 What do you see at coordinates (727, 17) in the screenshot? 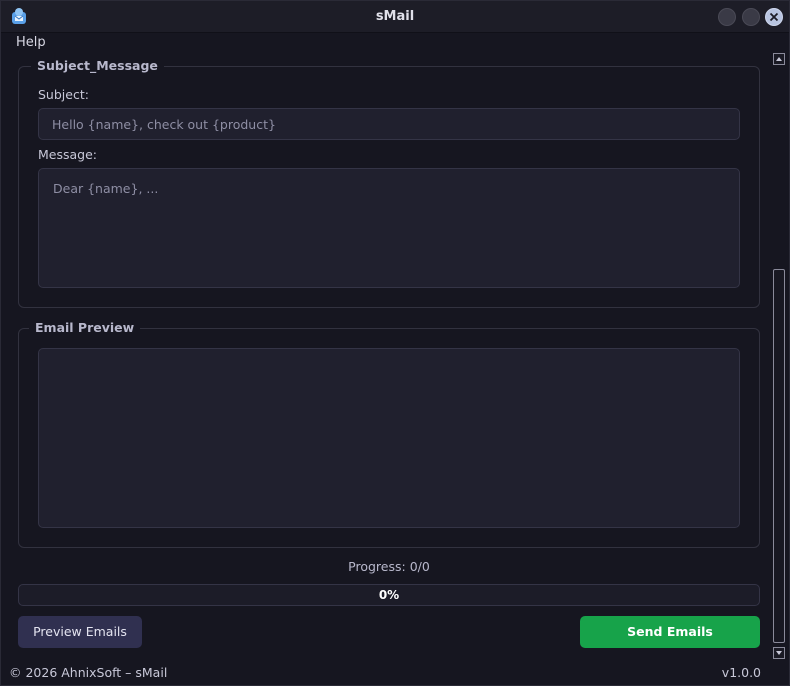
I see `minimize-button` at bounding box center [727, 17].